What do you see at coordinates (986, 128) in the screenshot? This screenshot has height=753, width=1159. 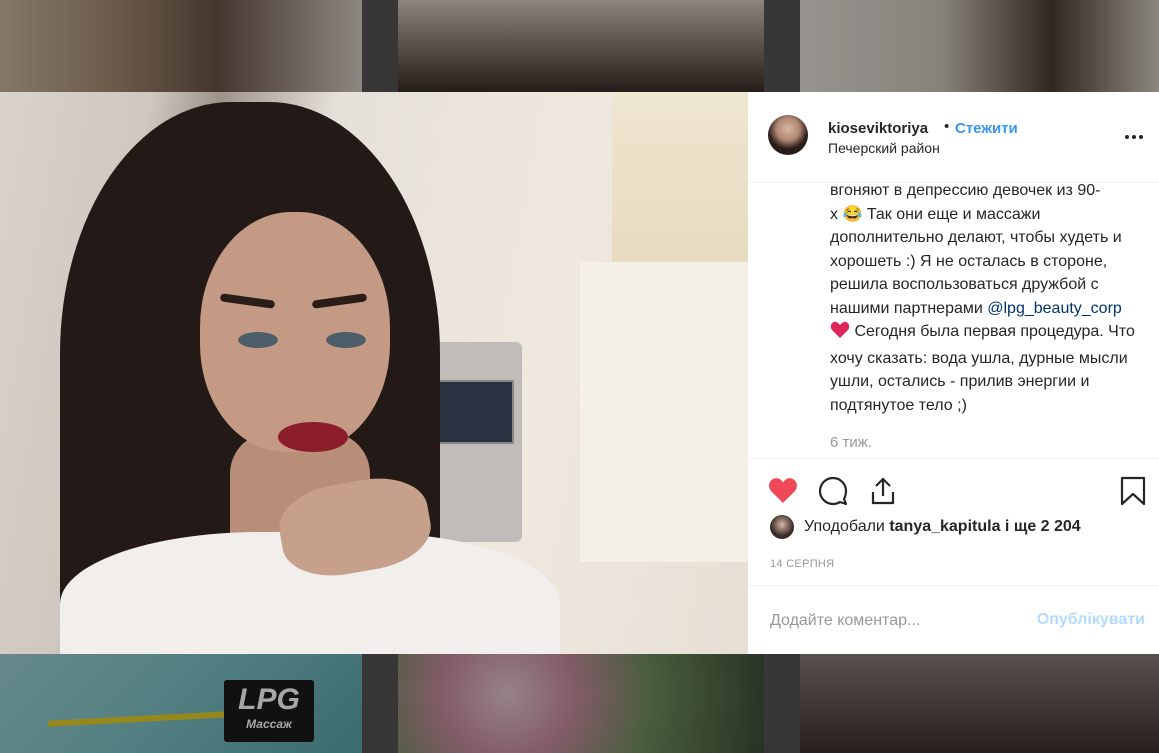 I see `follow-button: Стежити` at bounding box center [986, 128].